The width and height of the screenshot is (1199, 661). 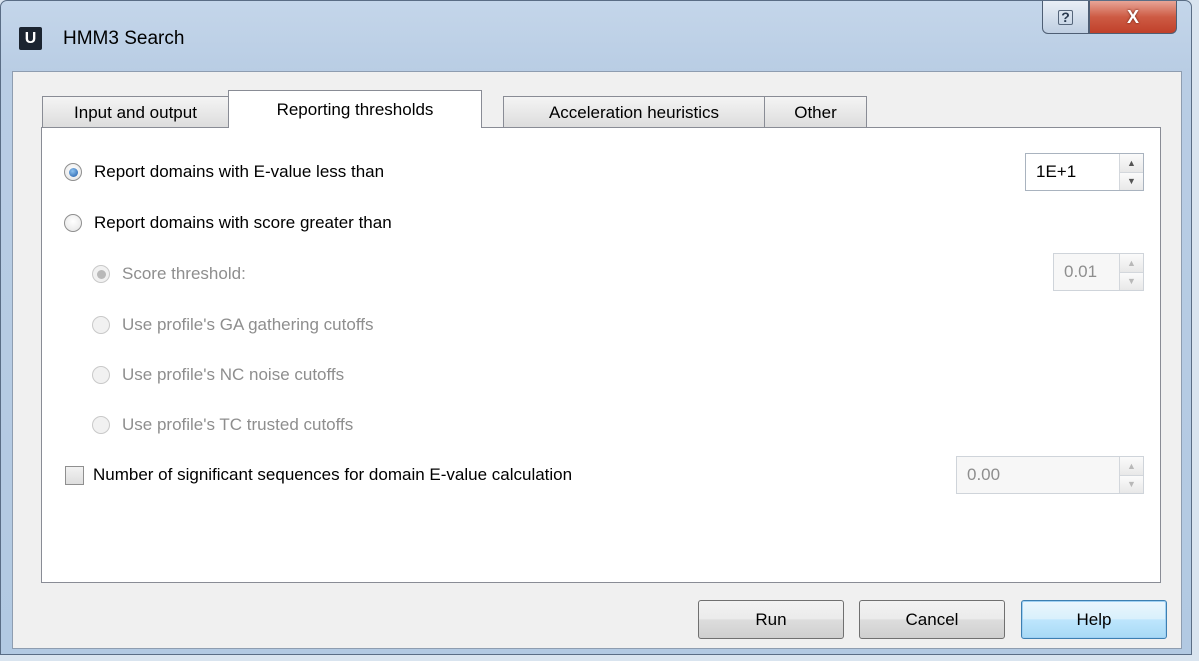 What do you see at coordinates (932, 619) in the screenshot?
I see `cancel-button: Cancel` at bounding box center [932, 619].